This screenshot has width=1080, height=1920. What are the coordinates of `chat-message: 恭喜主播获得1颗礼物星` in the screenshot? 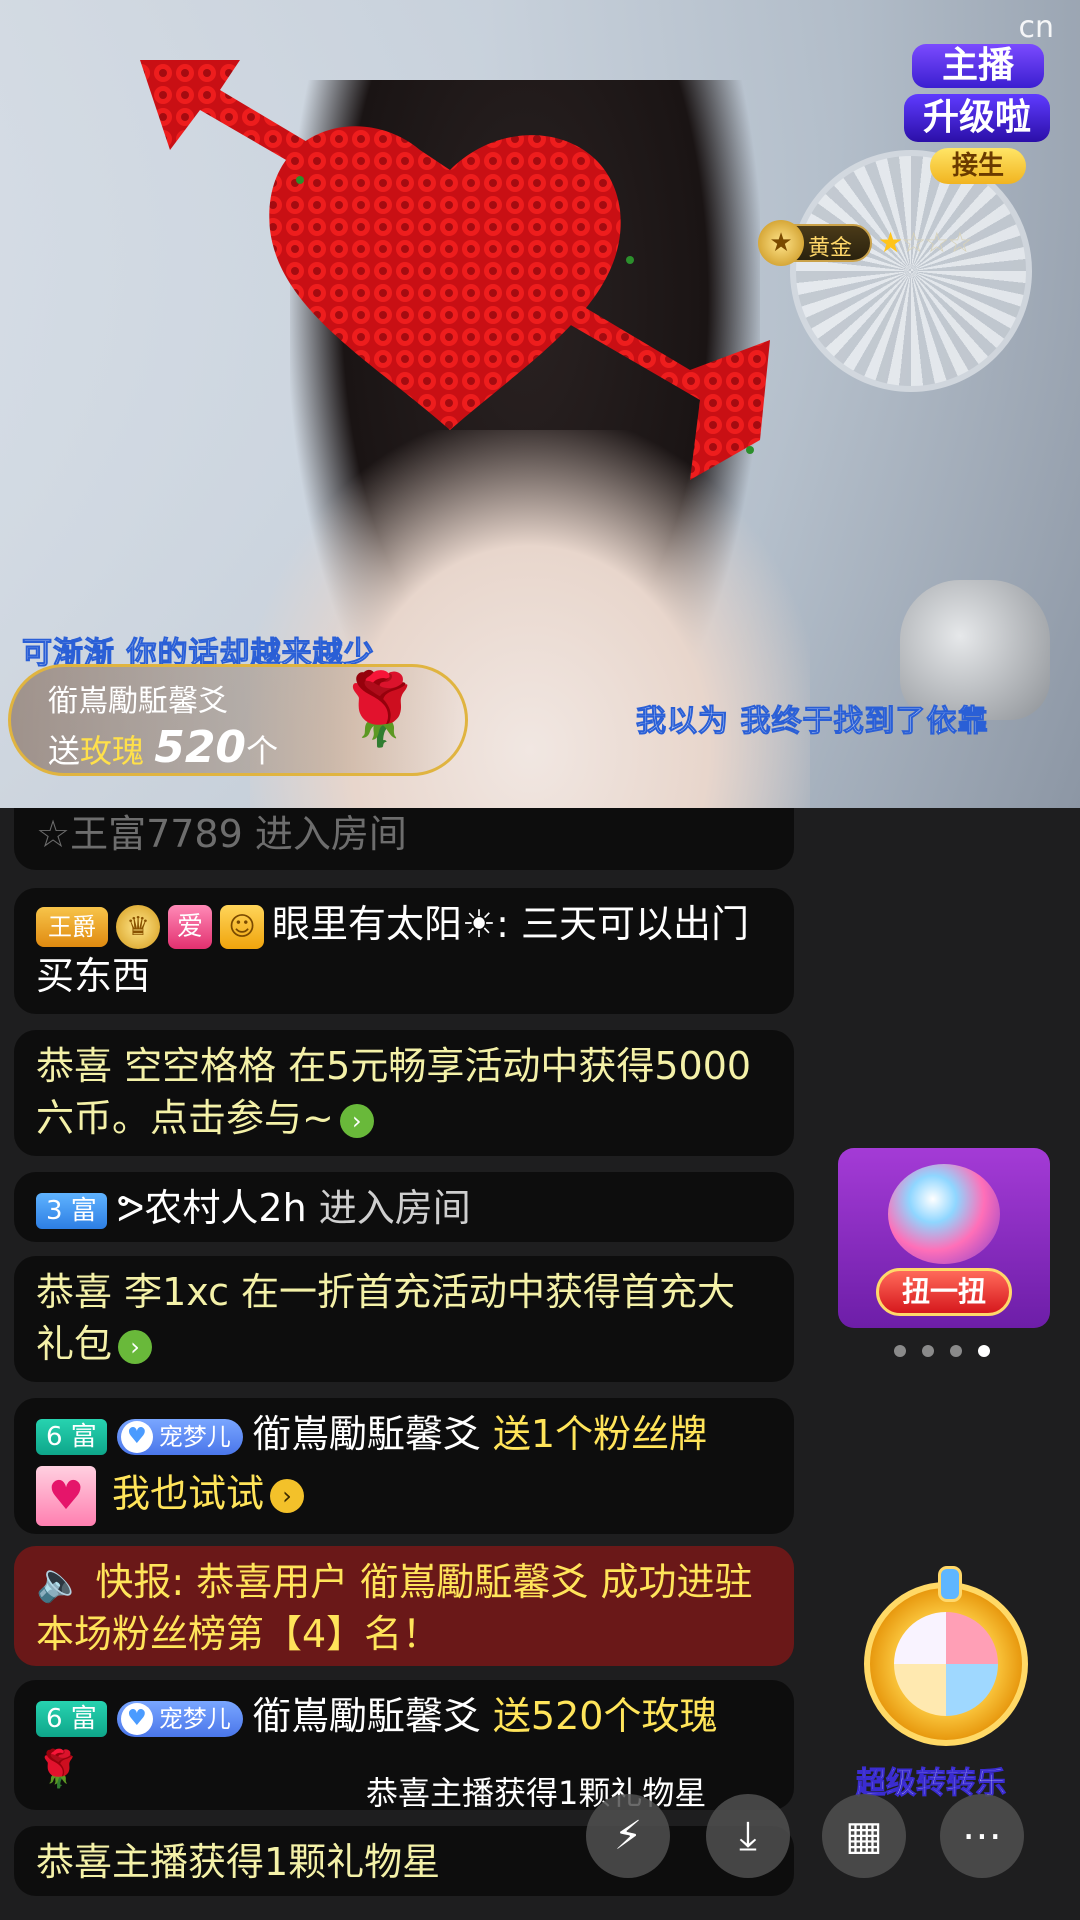 It's located at (404, 1861).